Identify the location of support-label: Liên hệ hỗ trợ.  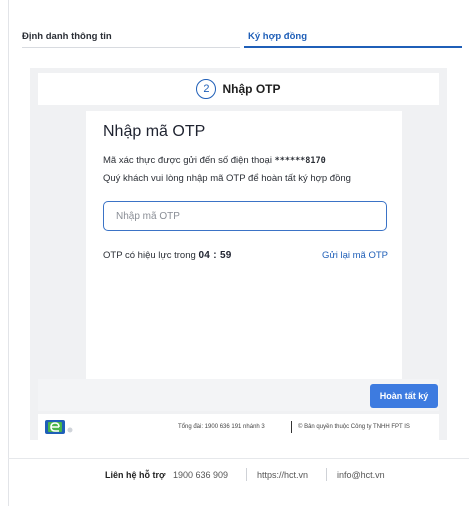
(135, 475).